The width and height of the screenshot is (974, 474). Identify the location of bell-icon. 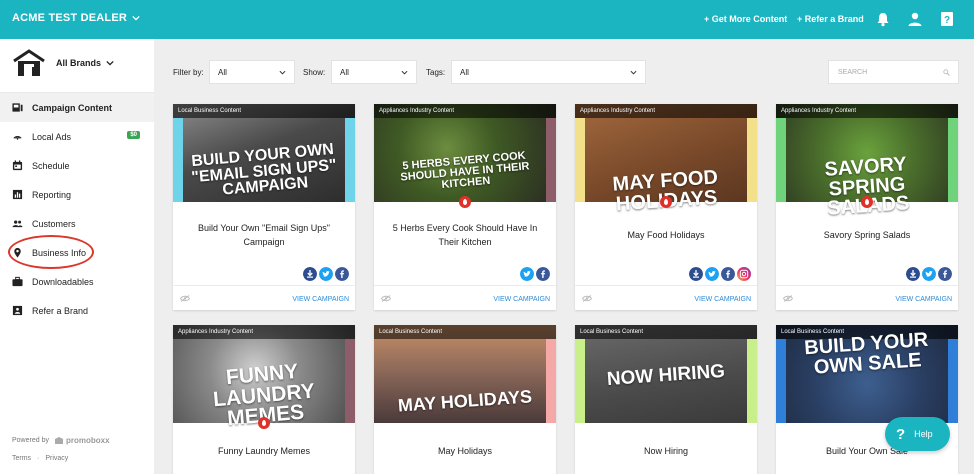
(883, 19).